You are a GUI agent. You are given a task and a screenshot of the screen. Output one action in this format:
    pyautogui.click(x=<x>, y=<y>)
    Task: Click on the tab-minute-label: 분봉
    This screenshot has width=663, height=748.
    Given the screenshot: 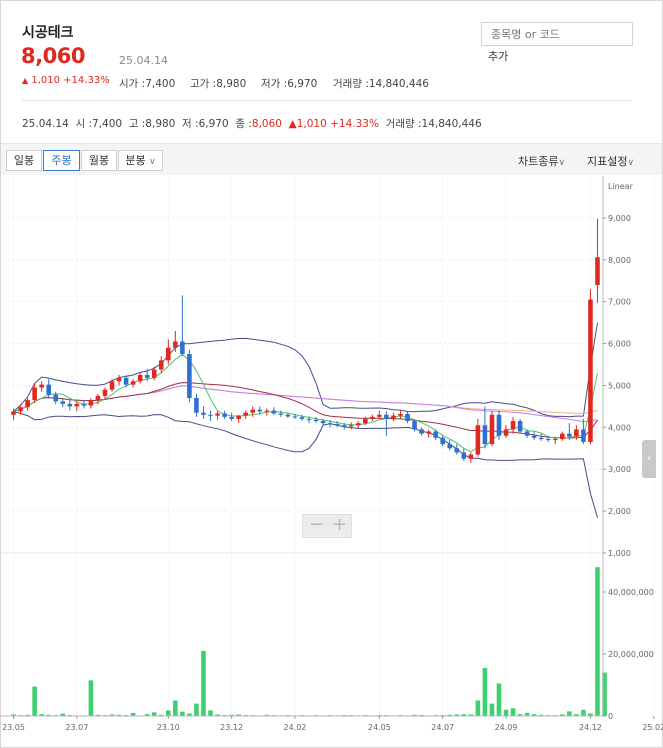 What is the action you would take?
    pyautogui.click(x=135, y=160)
    